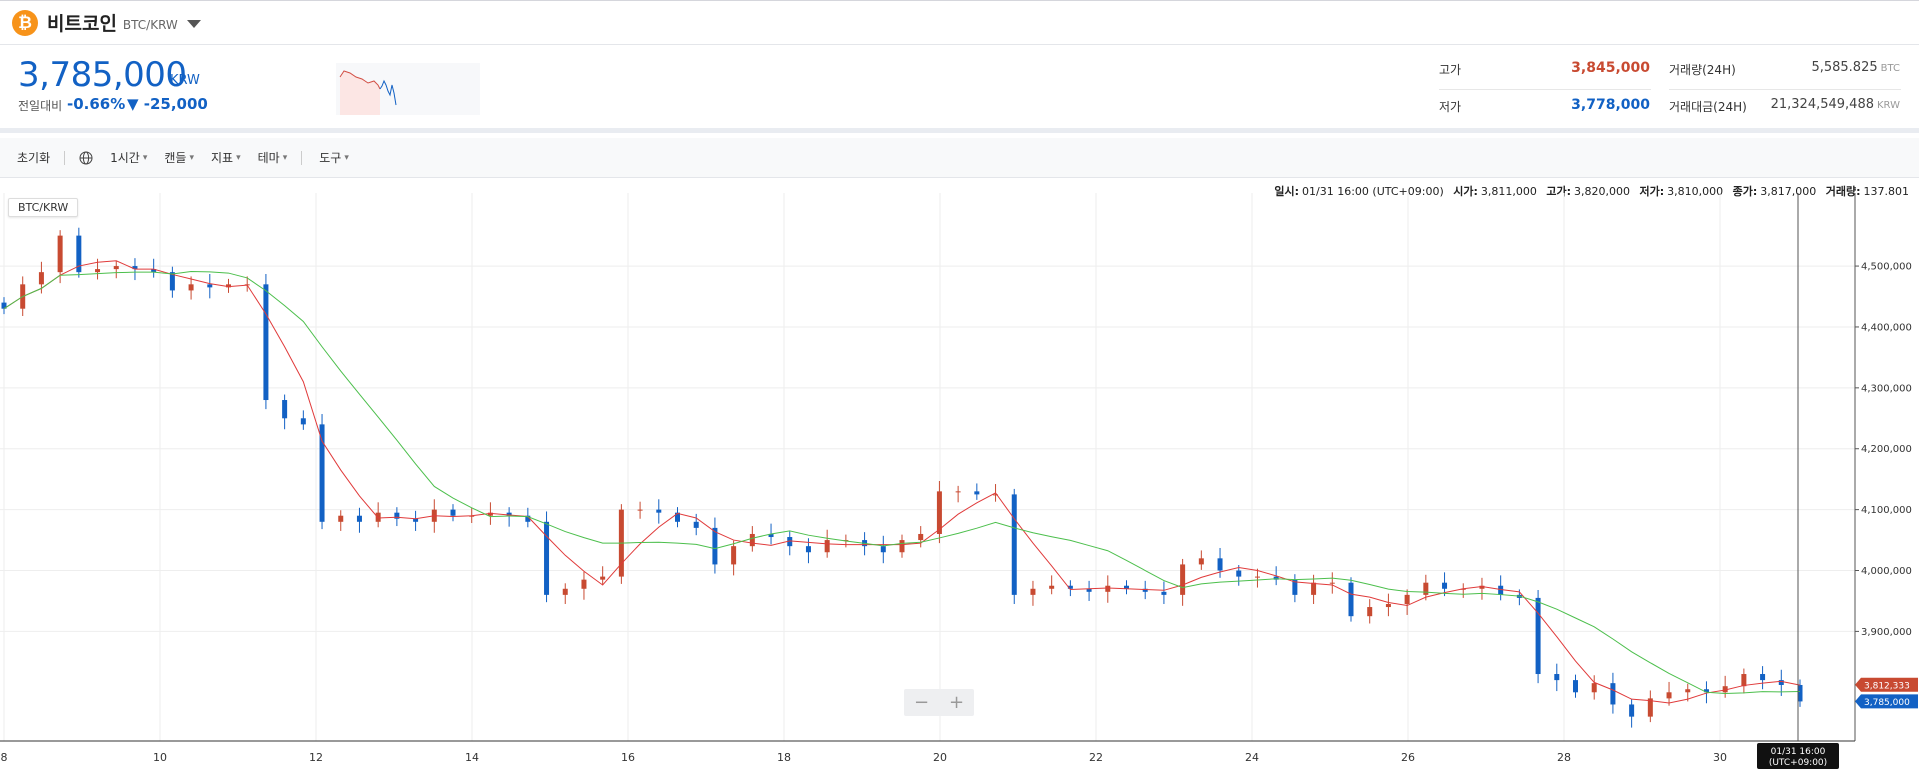  I want to click on x-tick-label: 18, so click(784, 757).